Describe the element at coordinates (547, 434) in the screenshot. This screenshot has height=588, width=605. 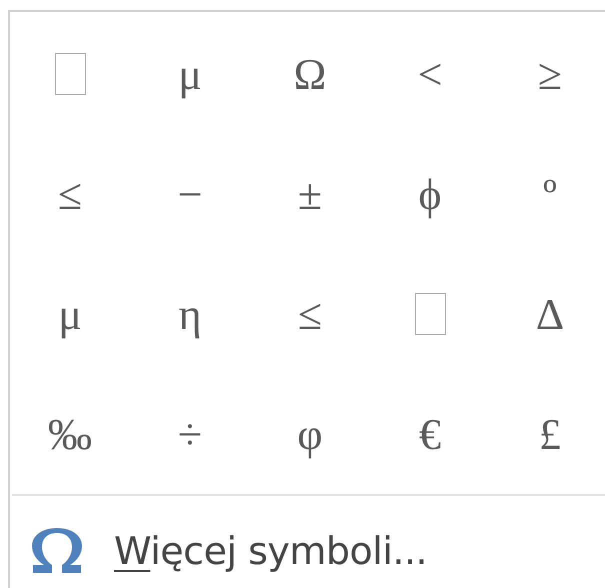
I see `symbol-button: £` at that location.